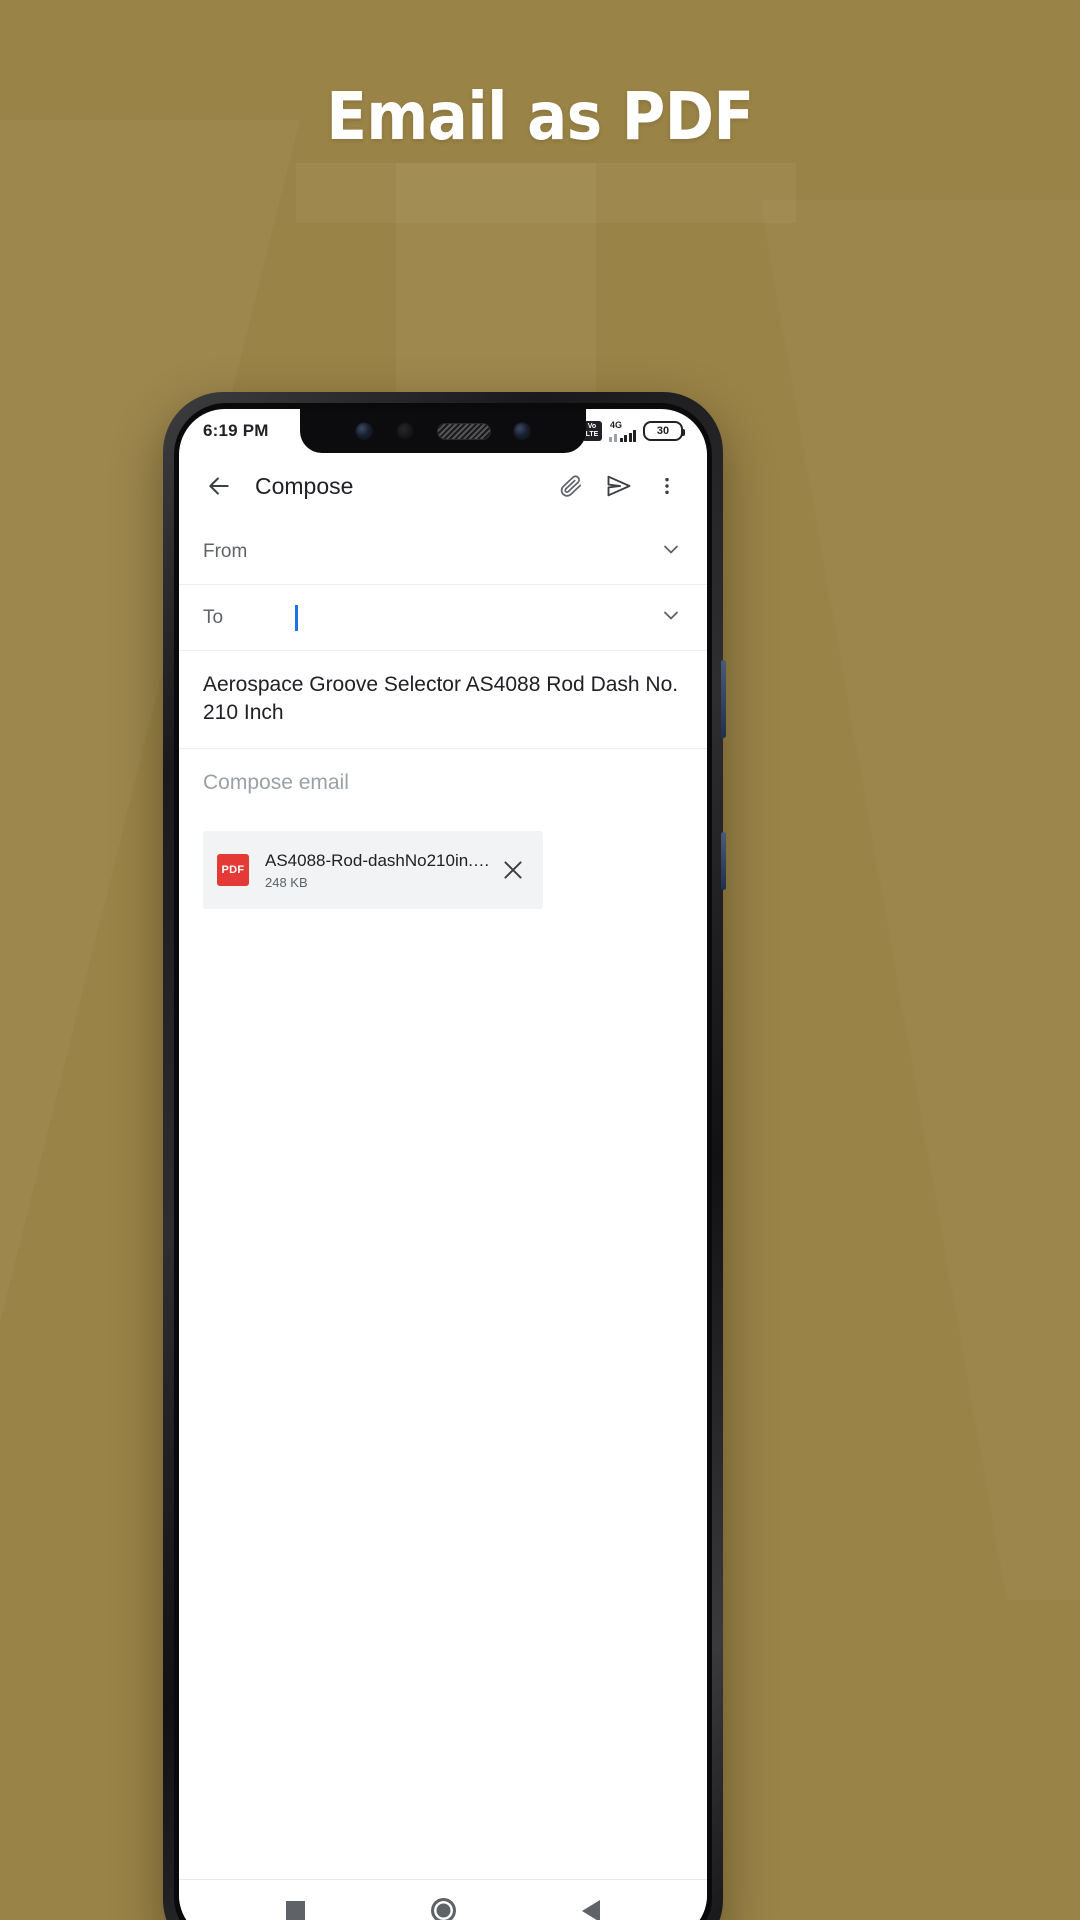 The width and height of the screenshot is (1080, 1920). I want to click on attachment-chip: PDF AS4088-Rod-dashNo210in.pdf 248 KB, so click(373, 870).